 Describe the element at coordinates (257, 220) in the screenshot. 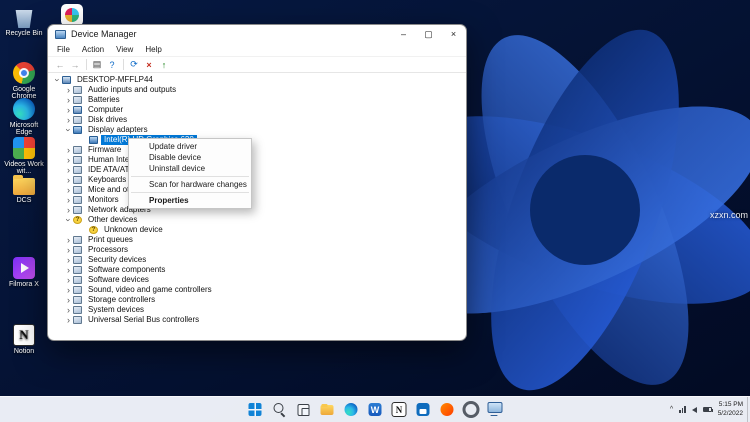

I see `tree-row: › Other devices` at that location.